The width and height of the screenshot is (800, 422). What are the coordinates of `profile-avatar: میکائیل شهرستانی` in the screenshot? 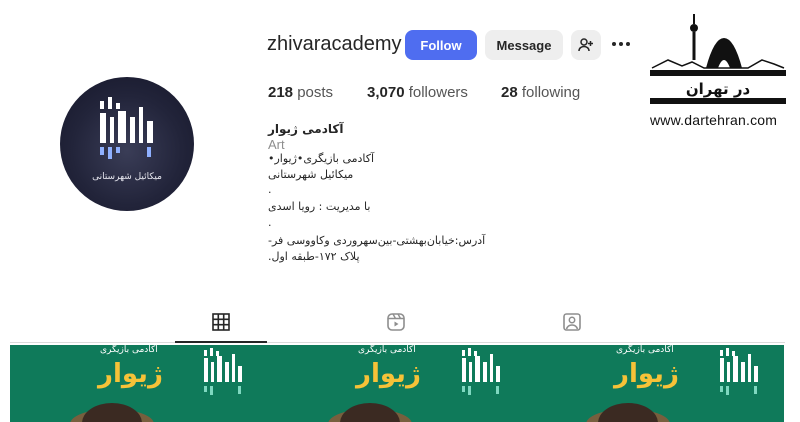 It's located at (127, 144).